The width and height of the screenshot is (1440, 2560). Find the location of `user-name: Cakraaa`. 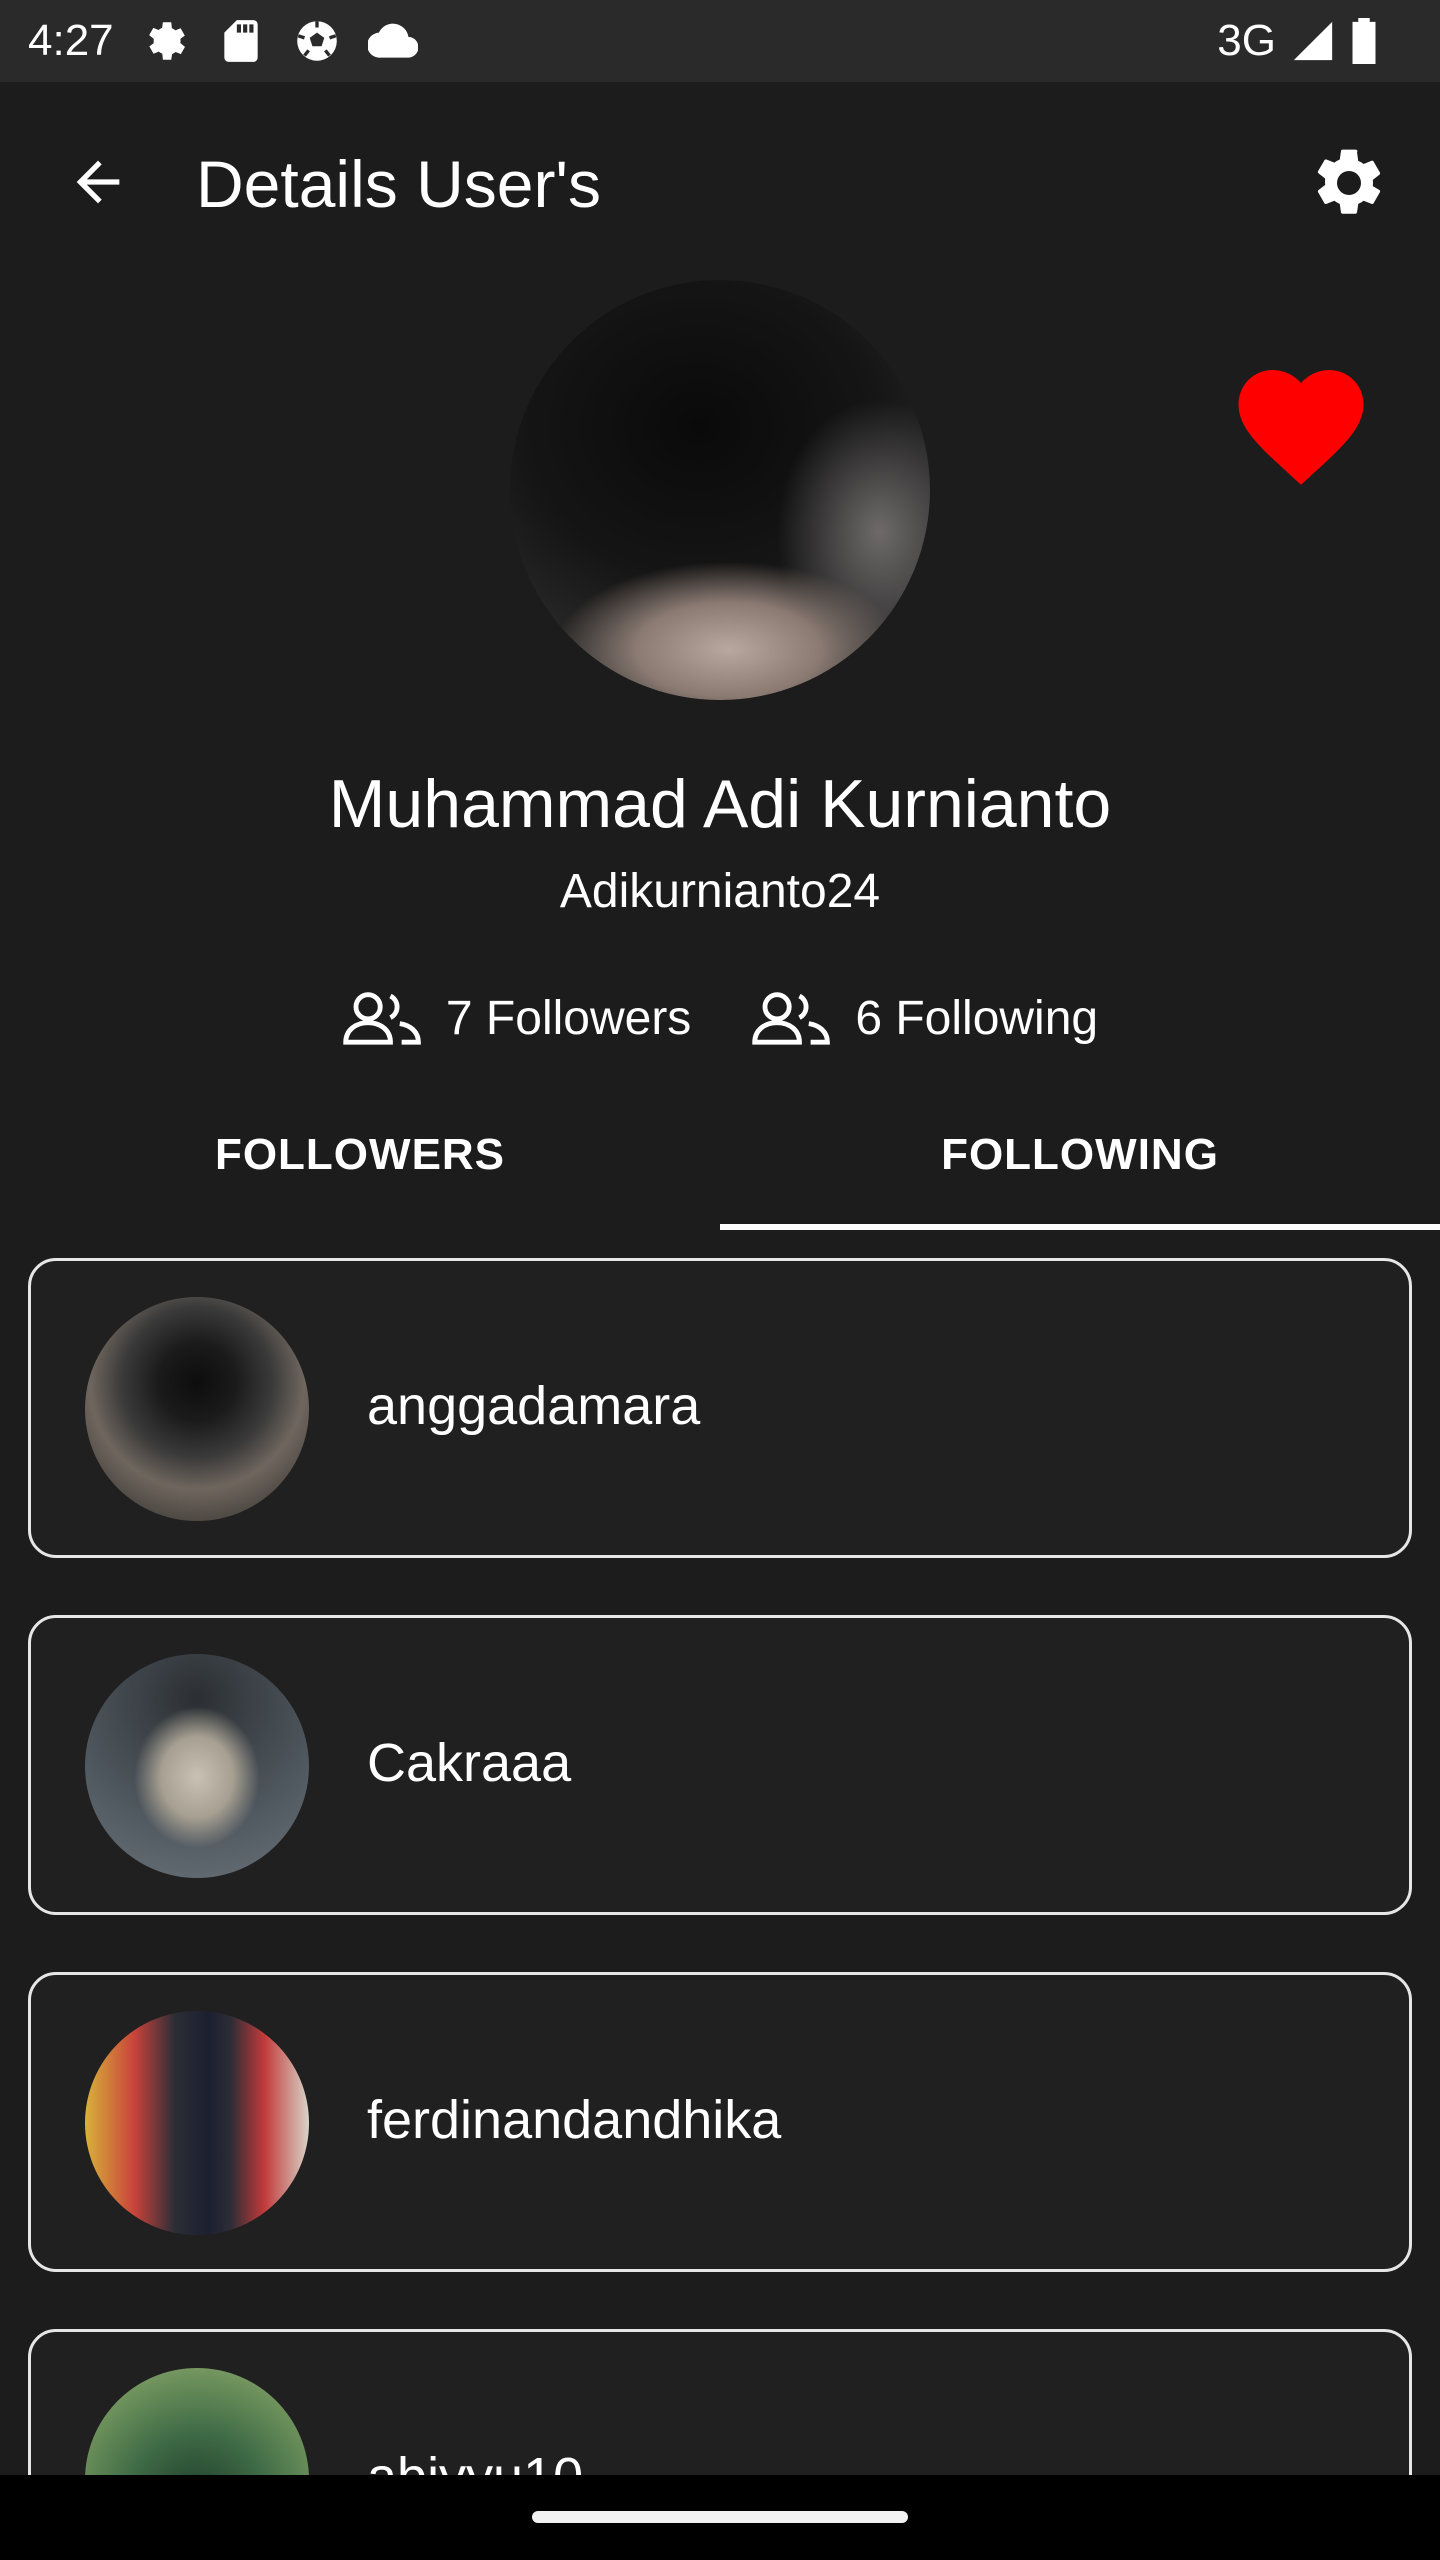

user-name: Cakraaa is located at coordinates (469, 1763).